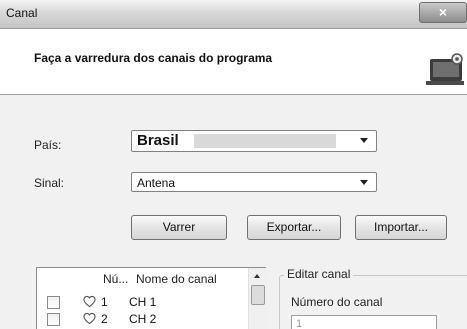 The height and width of the screenshot is (329, 467). I want to click on title-bar: Canal ×, so click(233, 14).